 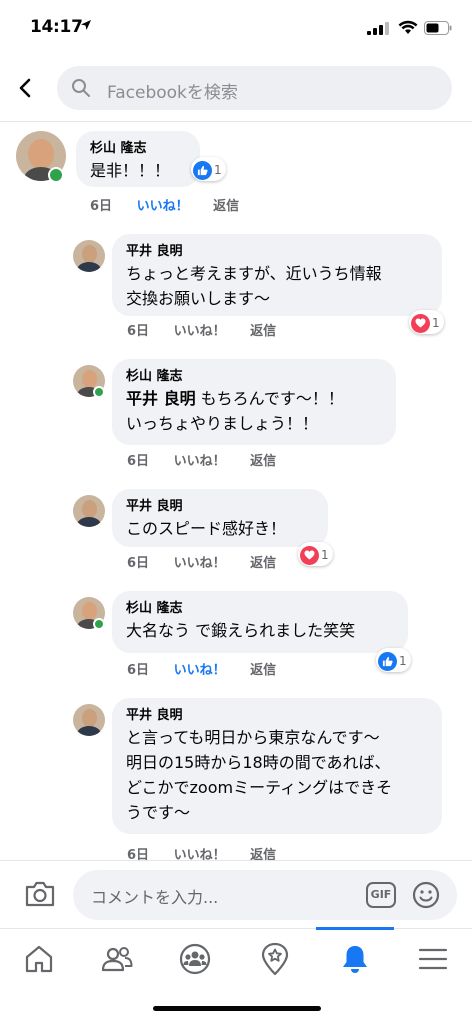 I want to click on home-icon, so click(x=39, y=959).